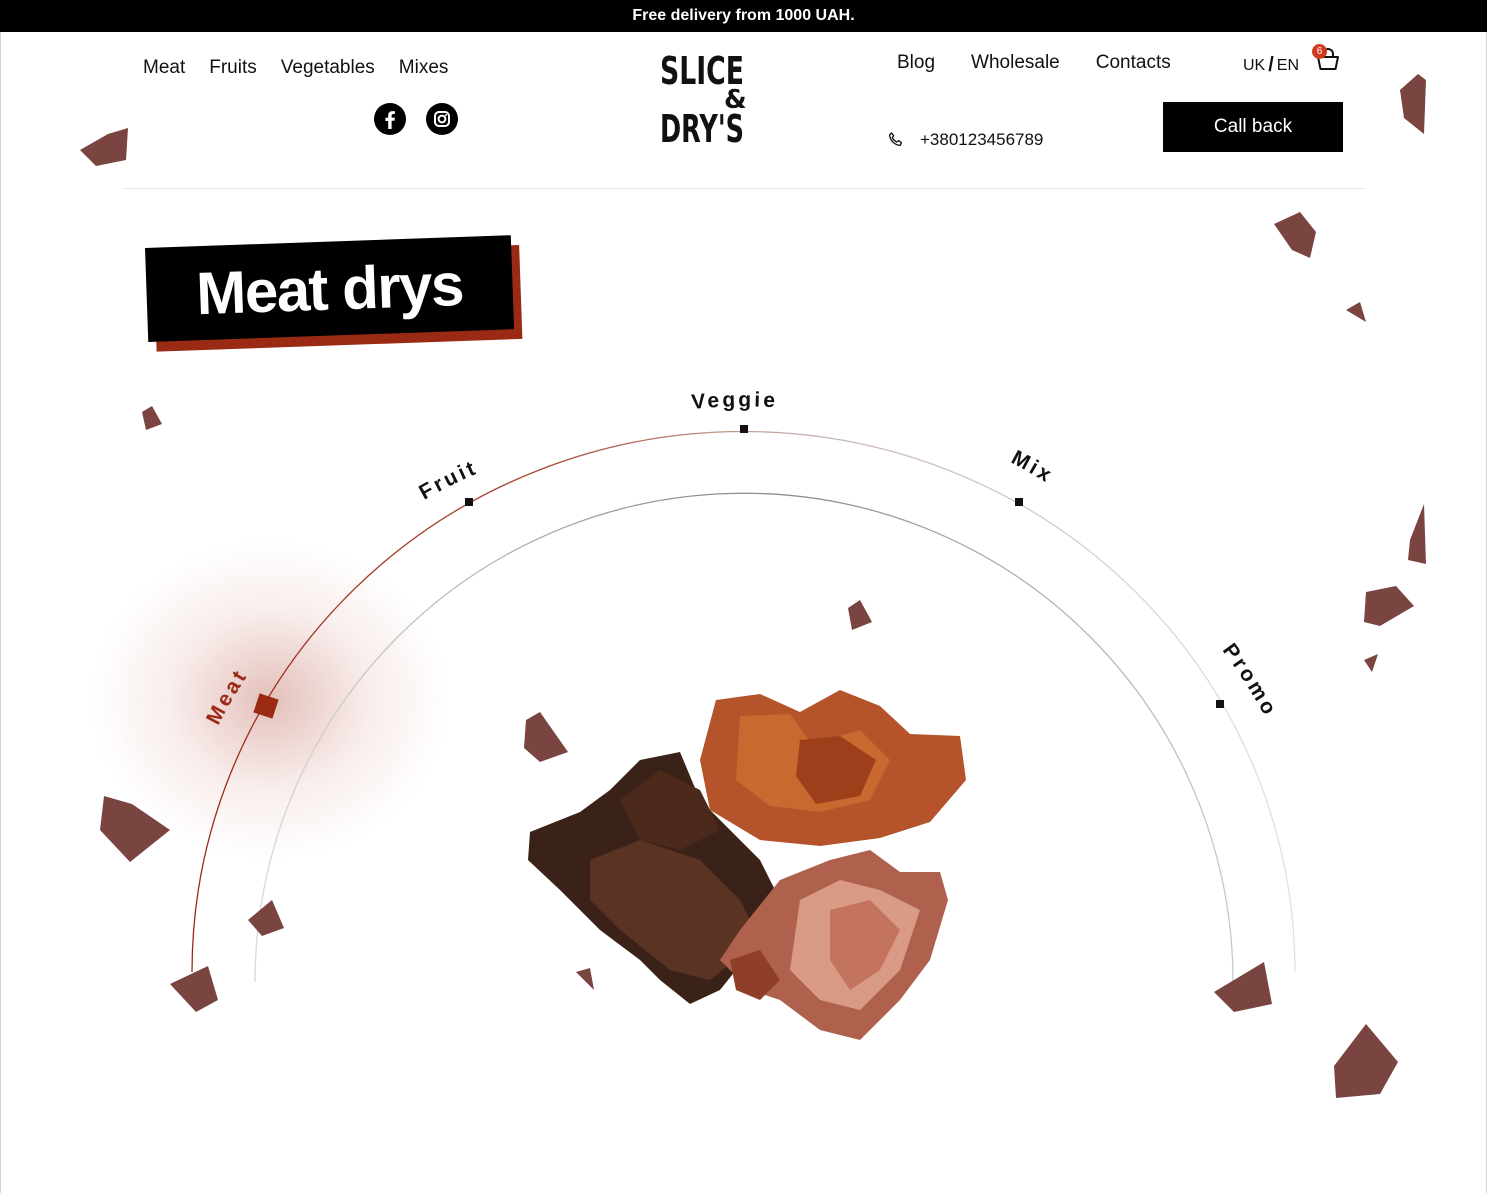 Image resolution: width=1487 pixels, height=1193 pixels. What do you see at coordinates (469, 502) in the screenshot?
I see `marker-fruit` at bounding box center [469, 502].